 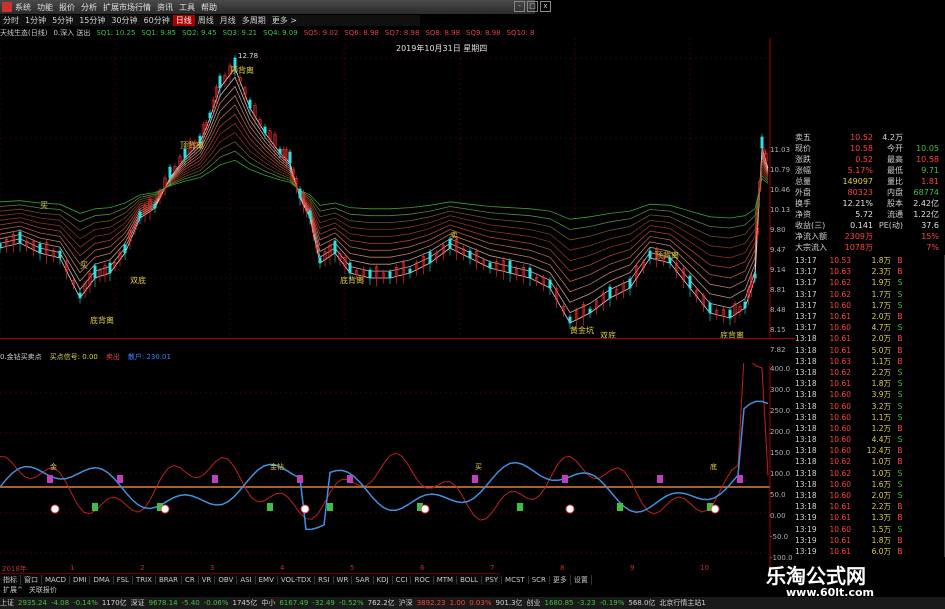 I want to click on indicator-tab-mcst: MCST, so click(x=515, y=579).